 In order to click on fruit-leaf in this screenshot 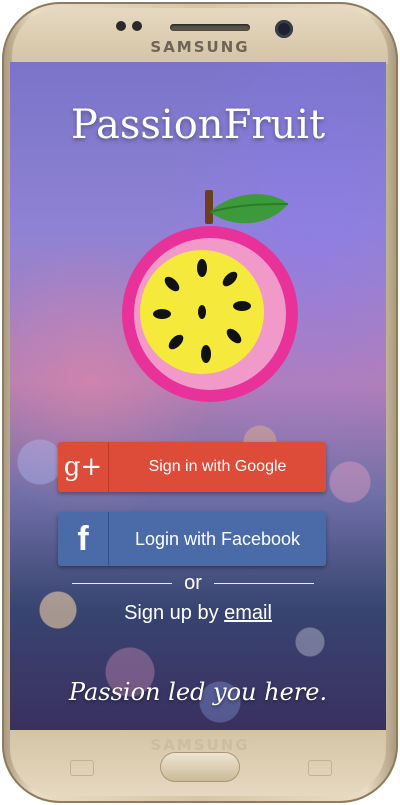, I will do `click(249, 209)`.